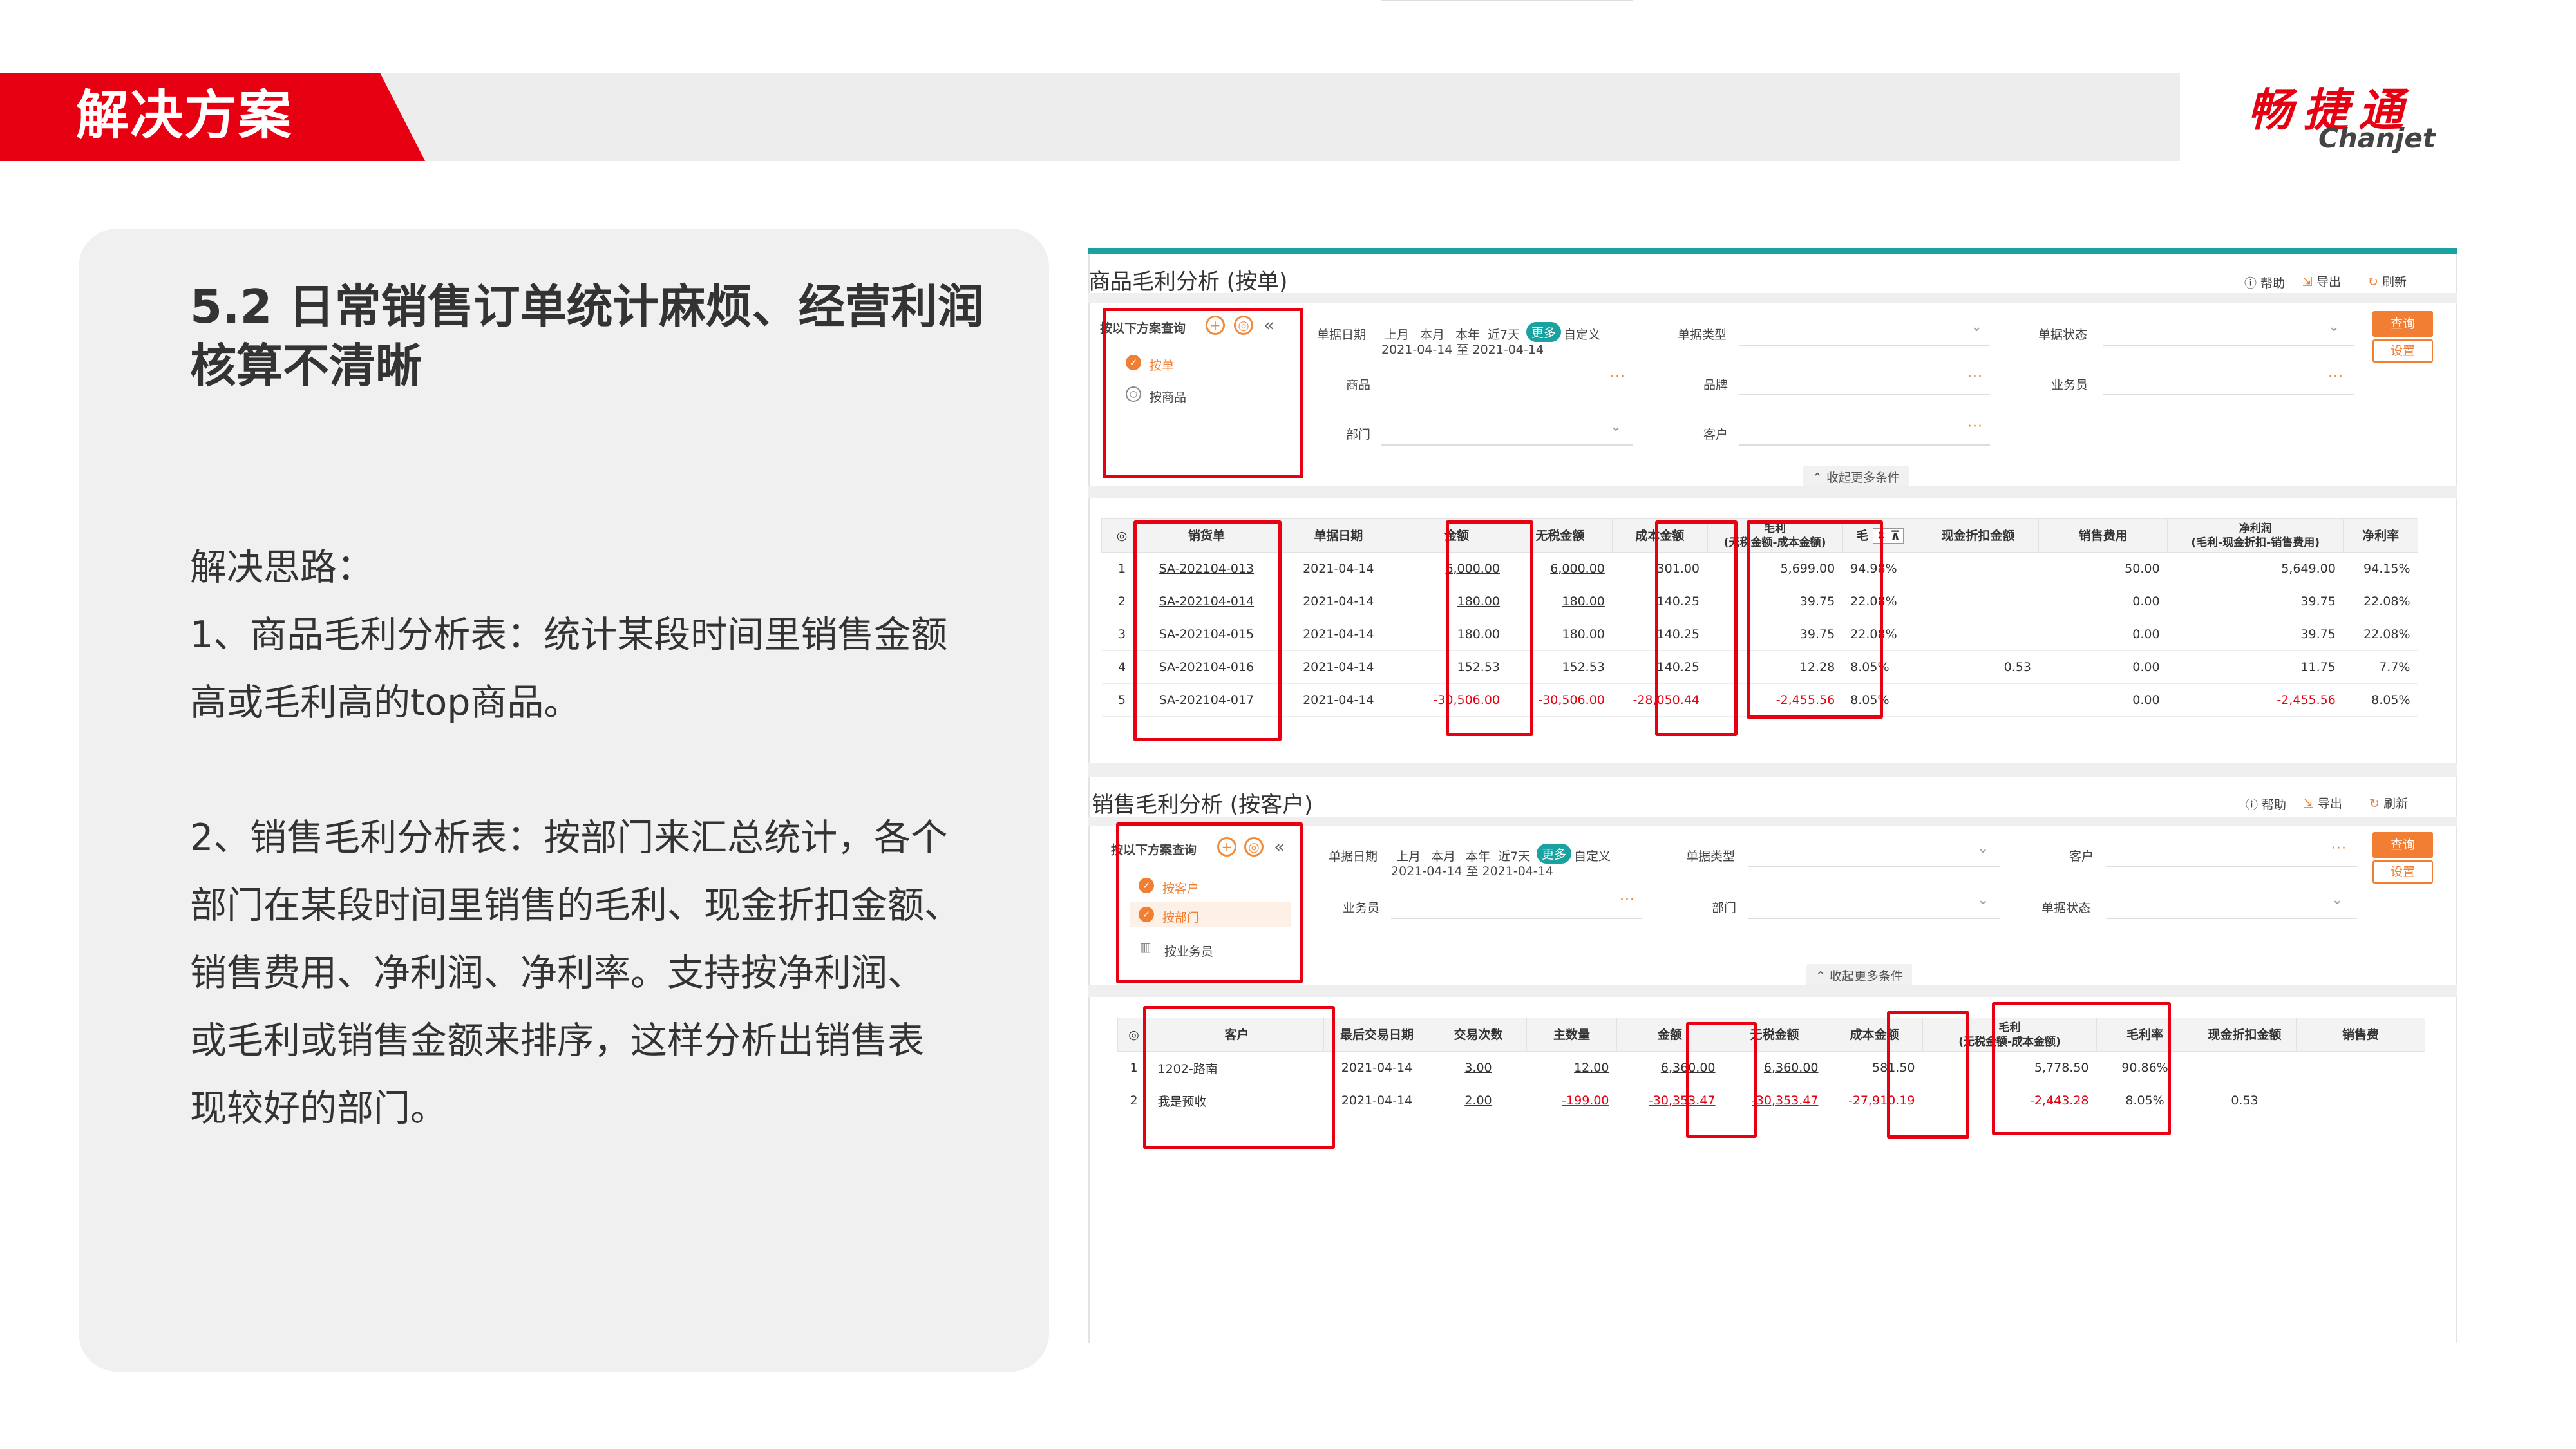 Image resolution: width=2576 pixels, height=1449 pixels. Describe the element at coordinates (2307, 282) in the screenshot. I see `export-icon: ⇲` at that location.